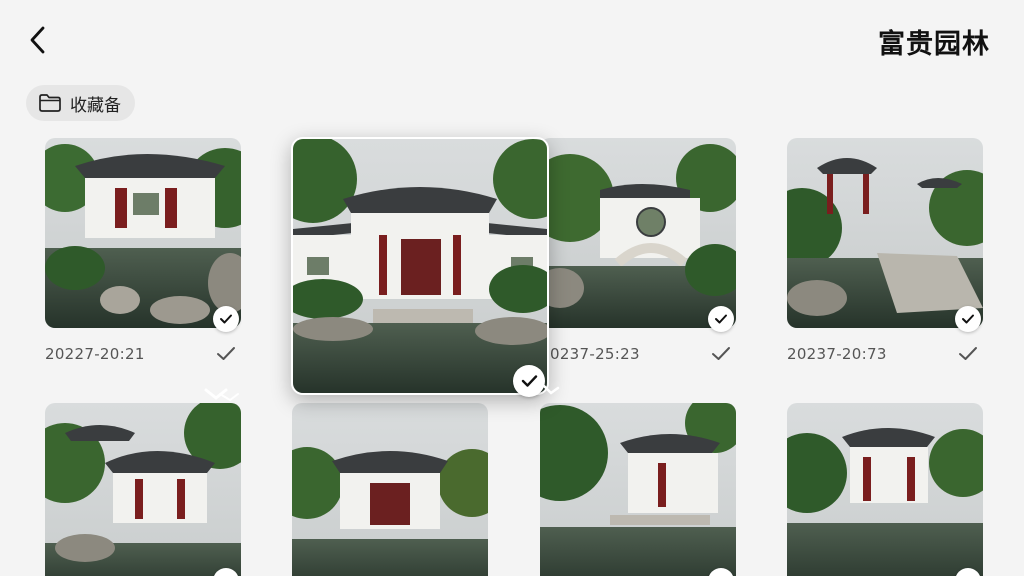  I want to click on album-chip-label: 收藏备, so click(95, 105).